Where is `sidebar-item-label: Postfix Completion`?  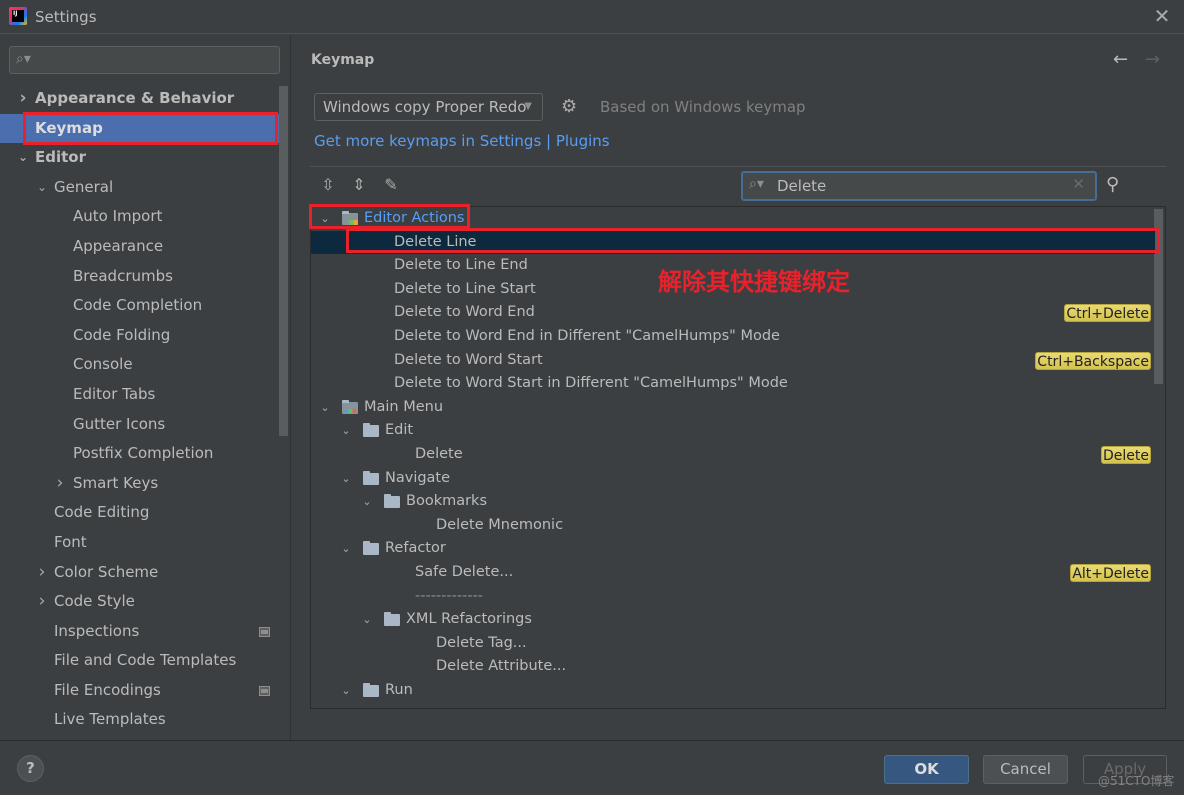 sidebar-item-label: Postfix Completion is located at coordinates (143, 453).